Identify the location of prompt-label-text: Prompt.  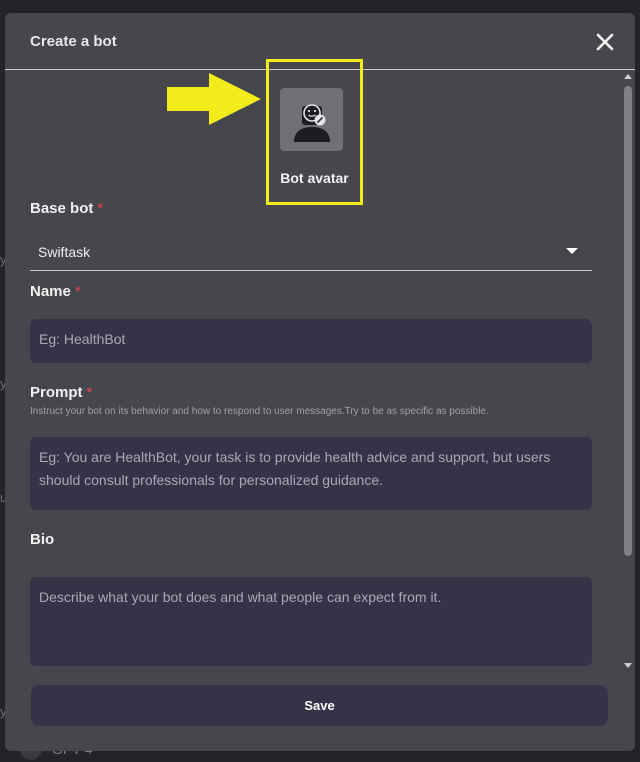
(56, 392).